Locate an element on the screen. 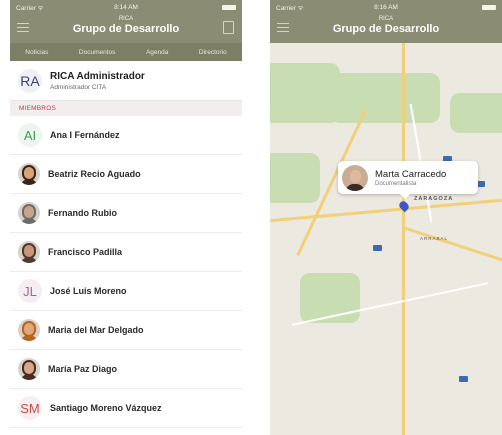 The height and width of the screenshot is (435, 502). member-row: María Paz Diago is located at coordinates (126, 369).